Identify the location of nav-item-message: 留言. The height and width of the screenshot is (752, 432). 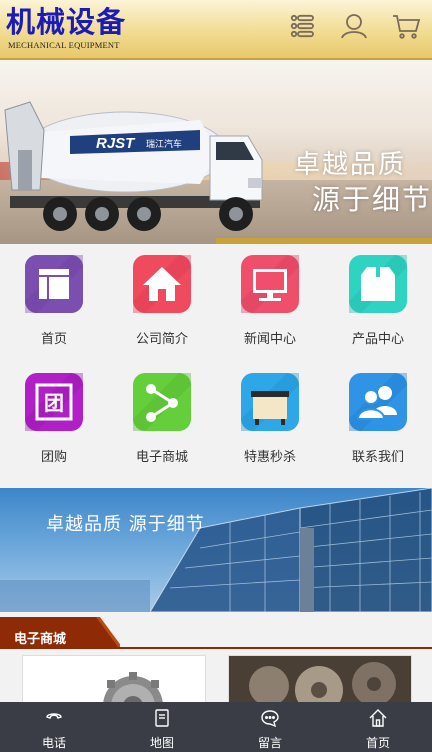
(270, 727).